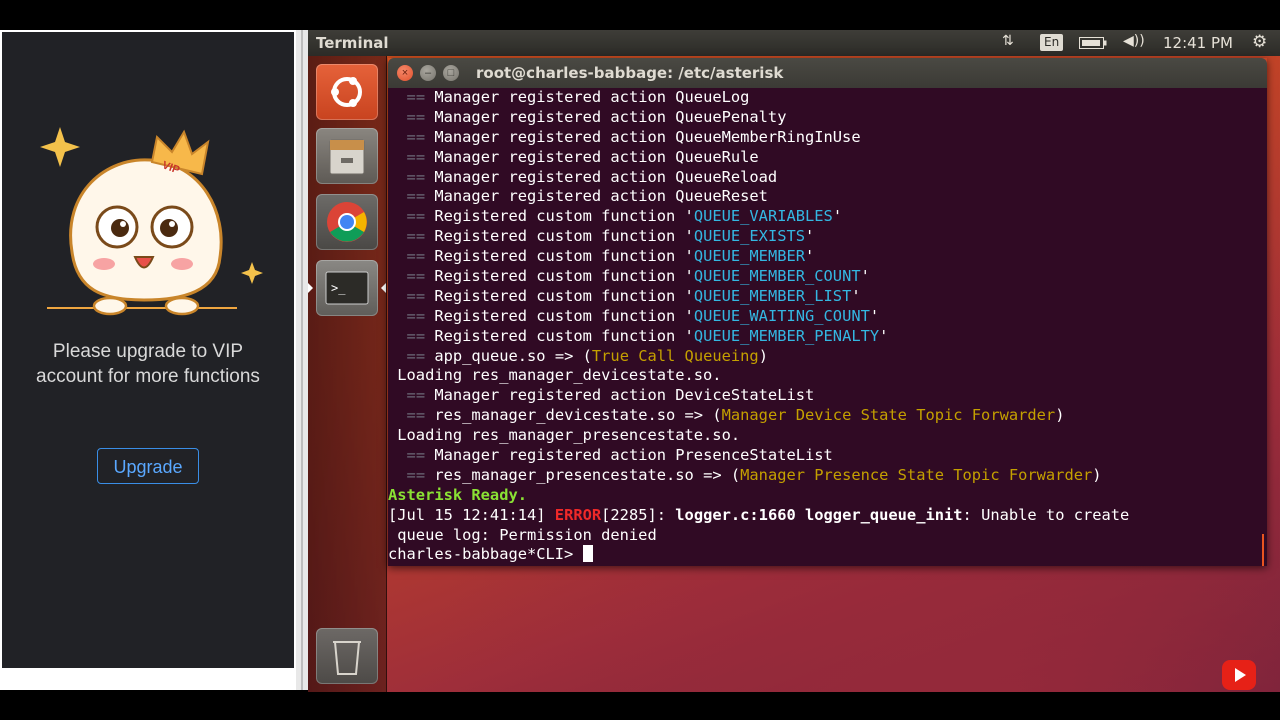  Describe the element at coordinates (148, 466) in the screenshot. I see `upgrade-button: Upgrade` at that location.